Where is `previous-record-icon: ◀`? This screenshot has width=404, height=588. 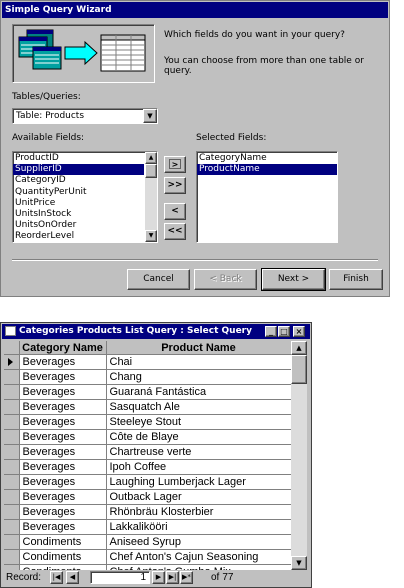
previous-record-icon: ◀ is located at coordinates (72, 577).